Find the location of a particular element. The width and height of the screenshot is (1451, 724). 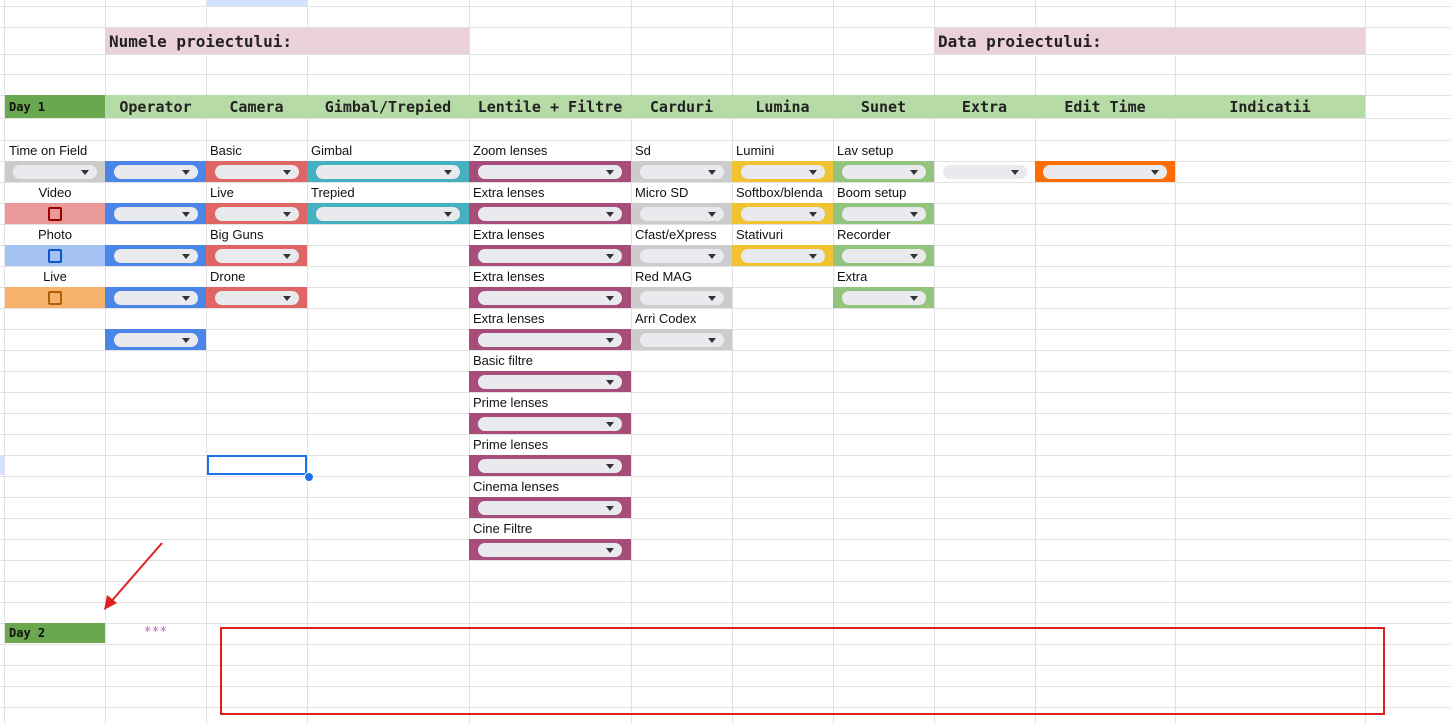

photo-checkbox is located at coordinates (55, 255).